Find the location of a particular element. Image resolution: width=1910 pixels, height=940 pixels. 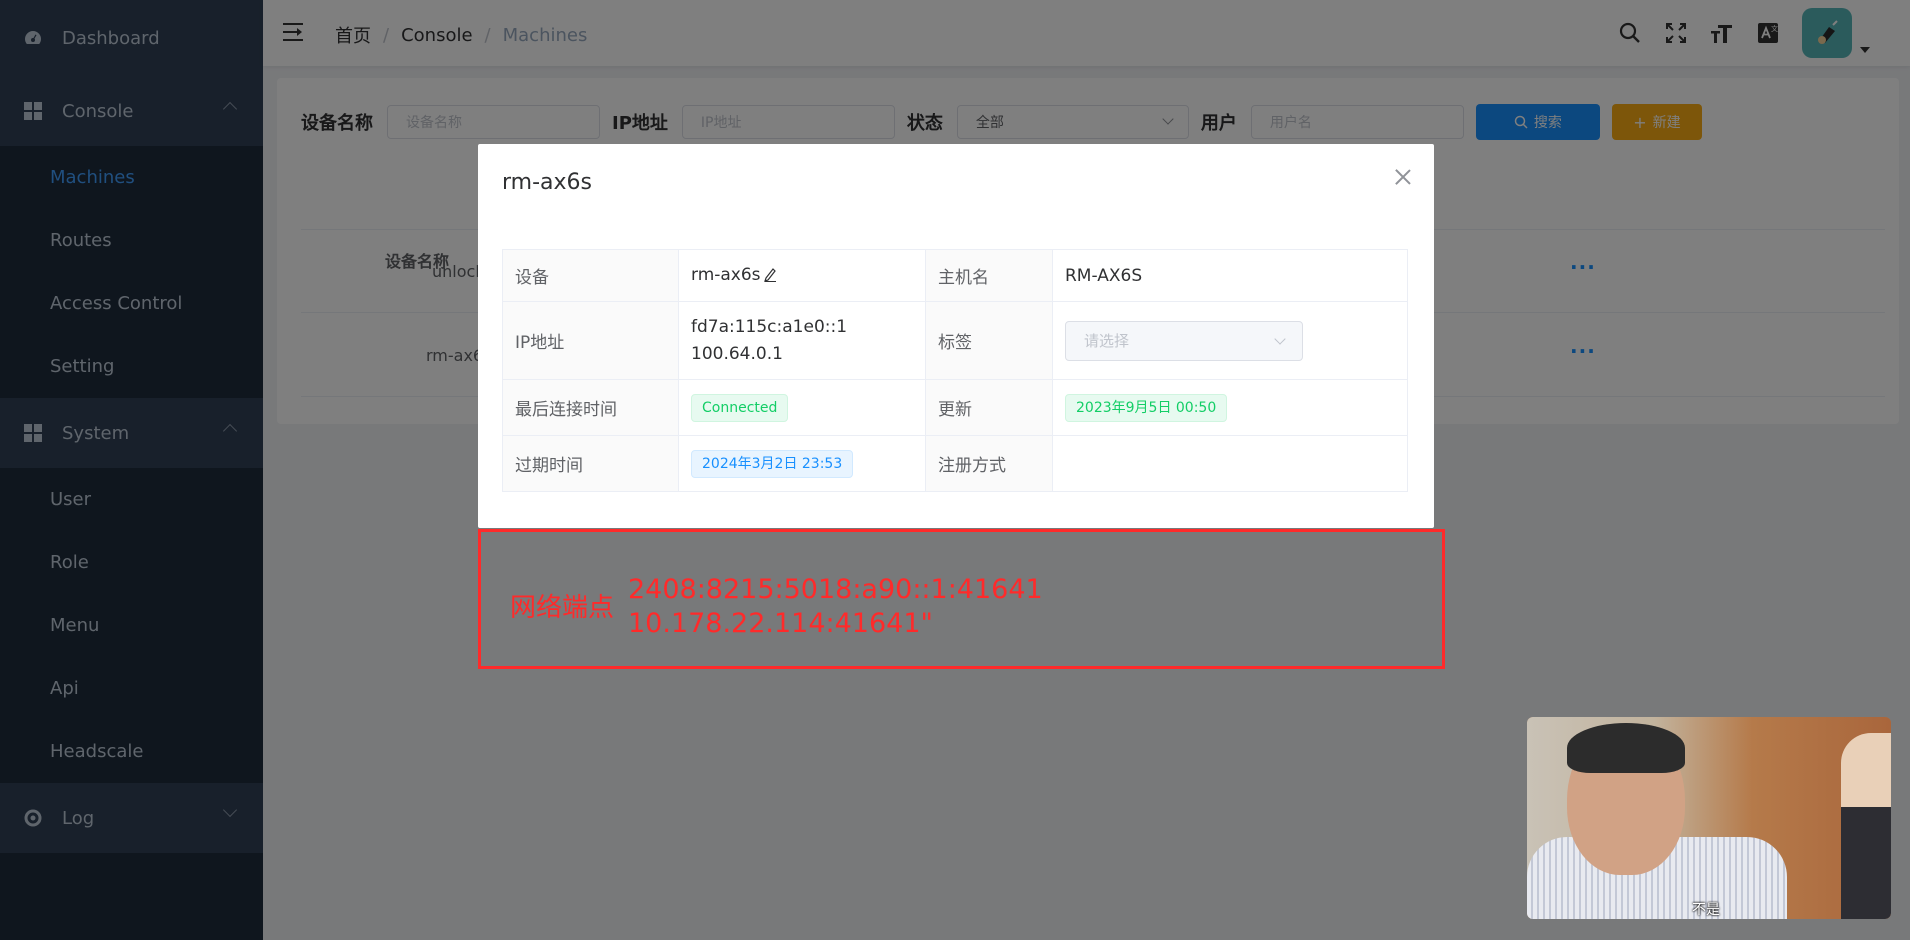

register-method-label: 注册方式 is located at coordinates (989, 463).